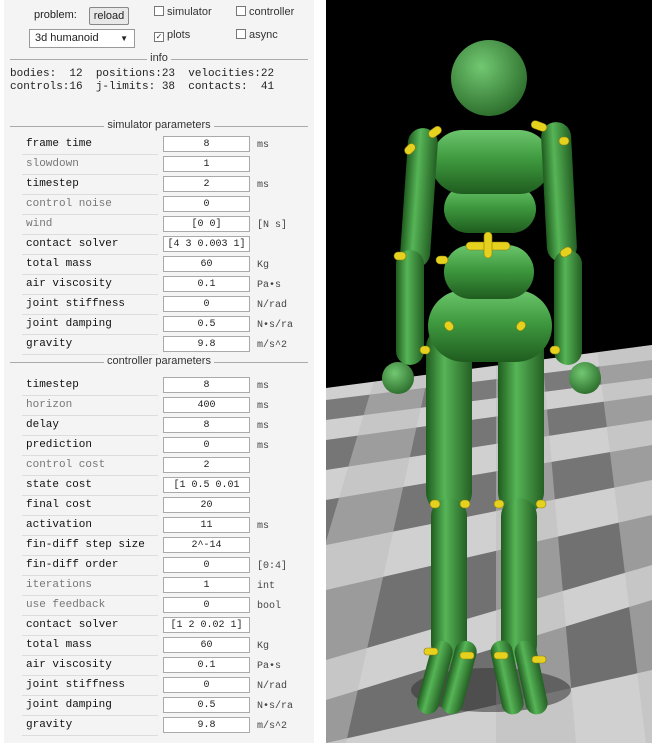  What do you see at coordinates (39, 224) in the screenshot?
I see `param-label: wind` at bounding box center [39, 224].